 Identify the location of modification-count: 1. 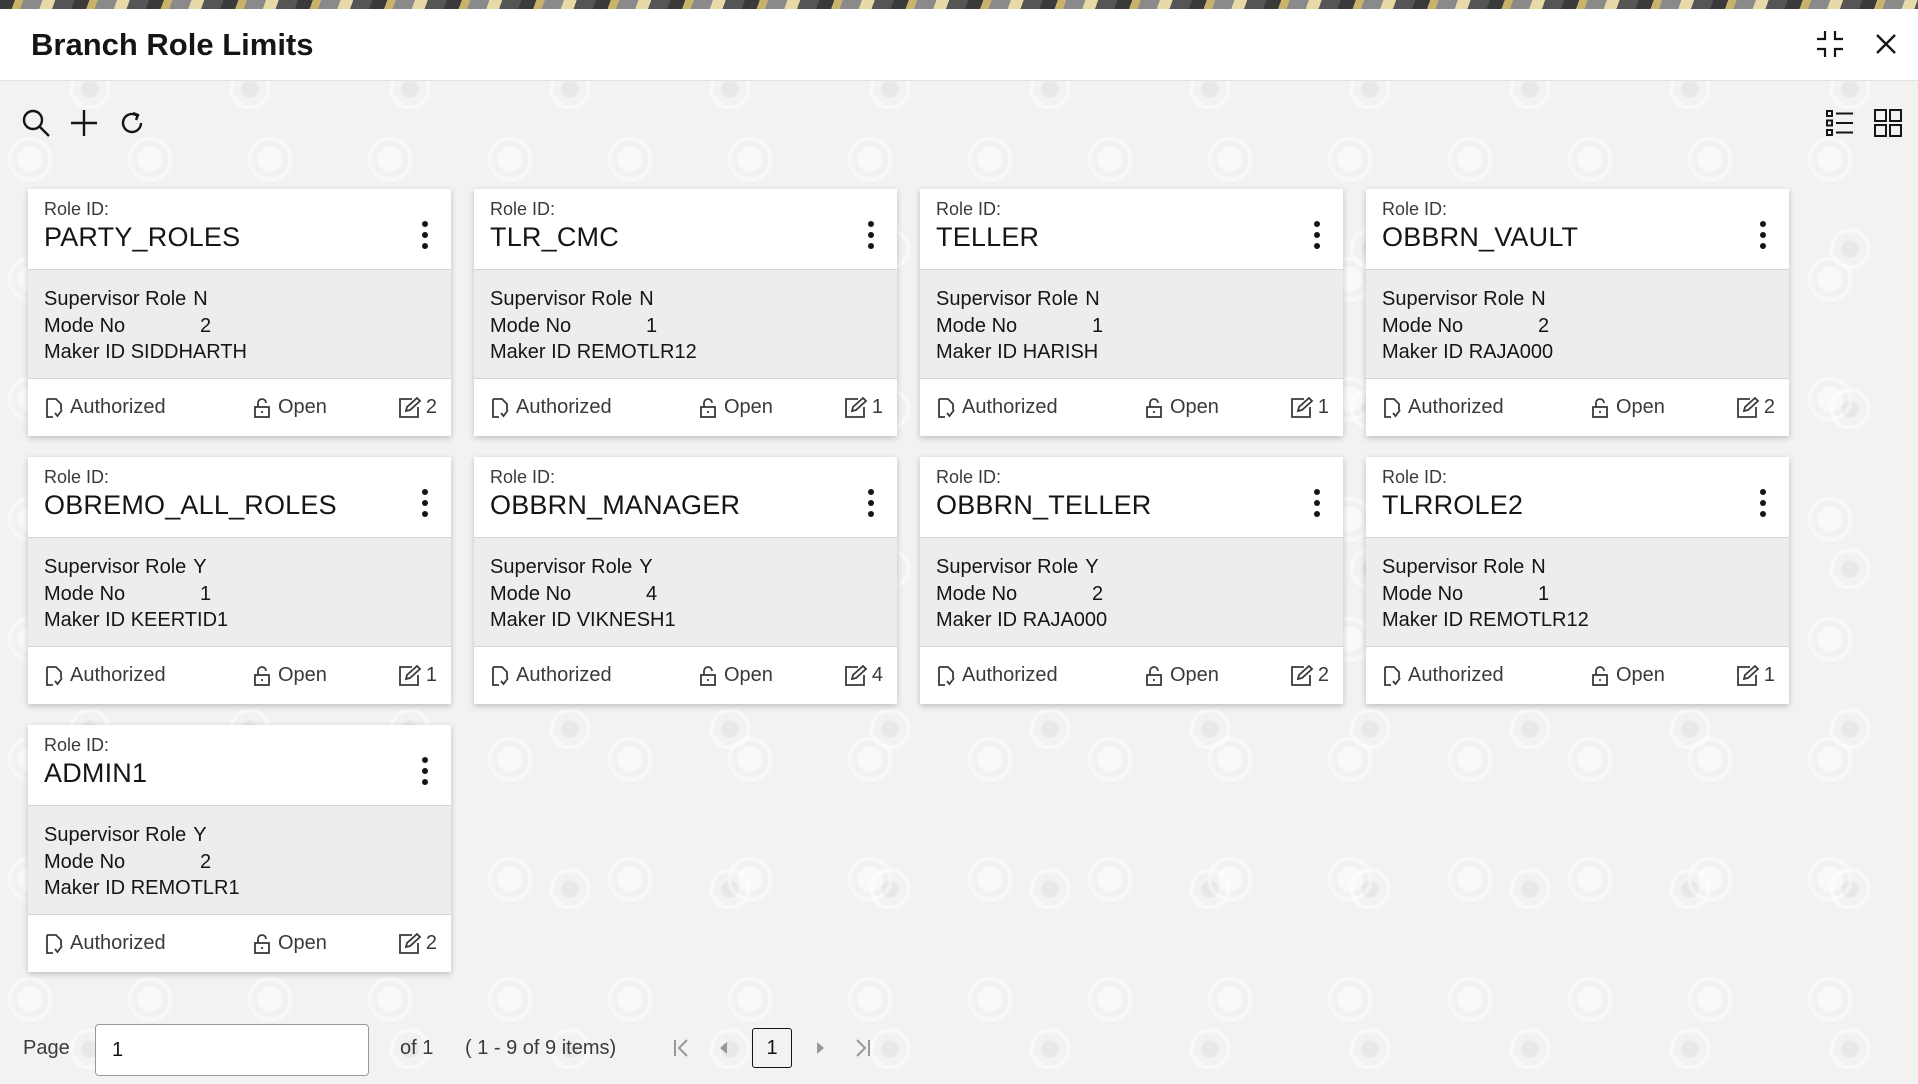
(863, 407).